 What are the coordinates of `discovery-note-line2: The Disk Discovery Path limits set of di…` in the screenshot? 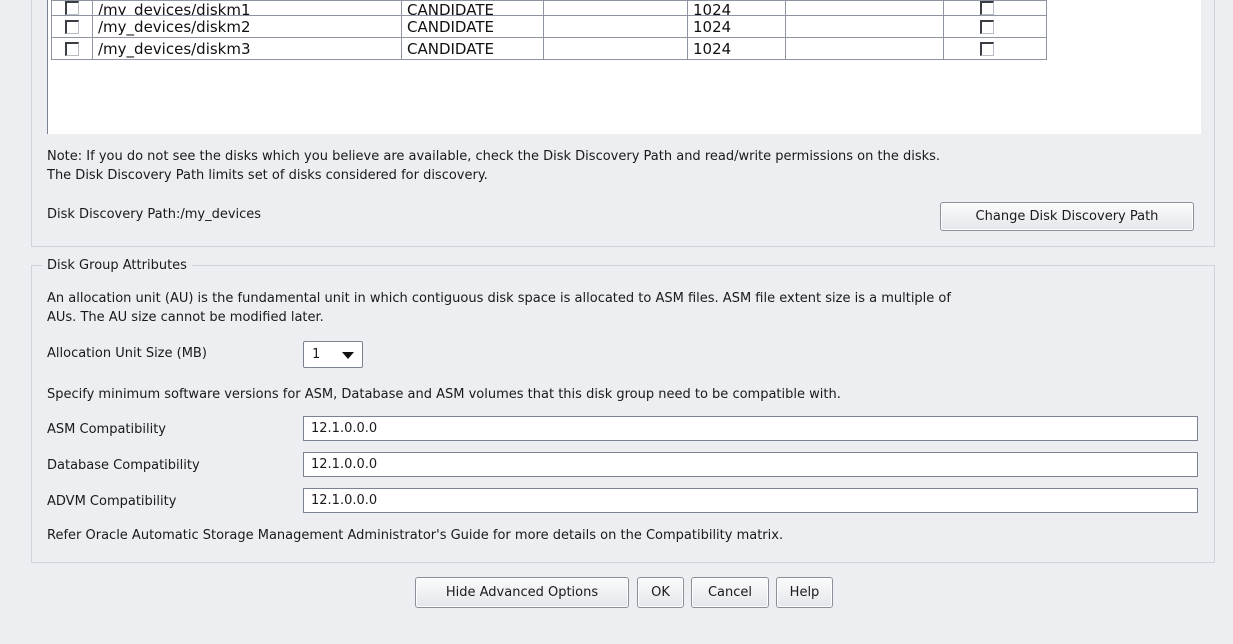 It's located at (267, 175).